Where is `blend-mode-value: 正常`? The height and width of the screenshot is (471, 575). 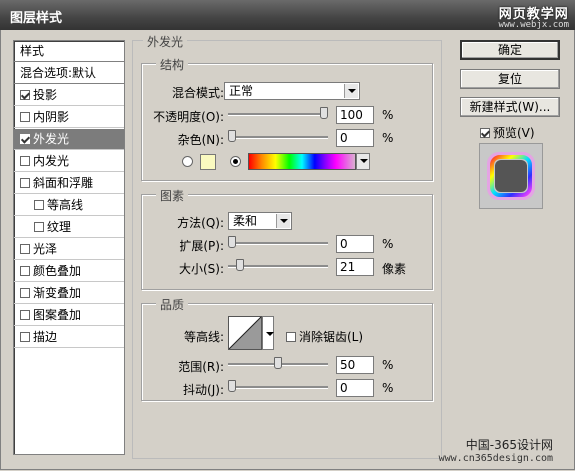
blend-mode-value: 正常 is located at coordinates (241, 91).